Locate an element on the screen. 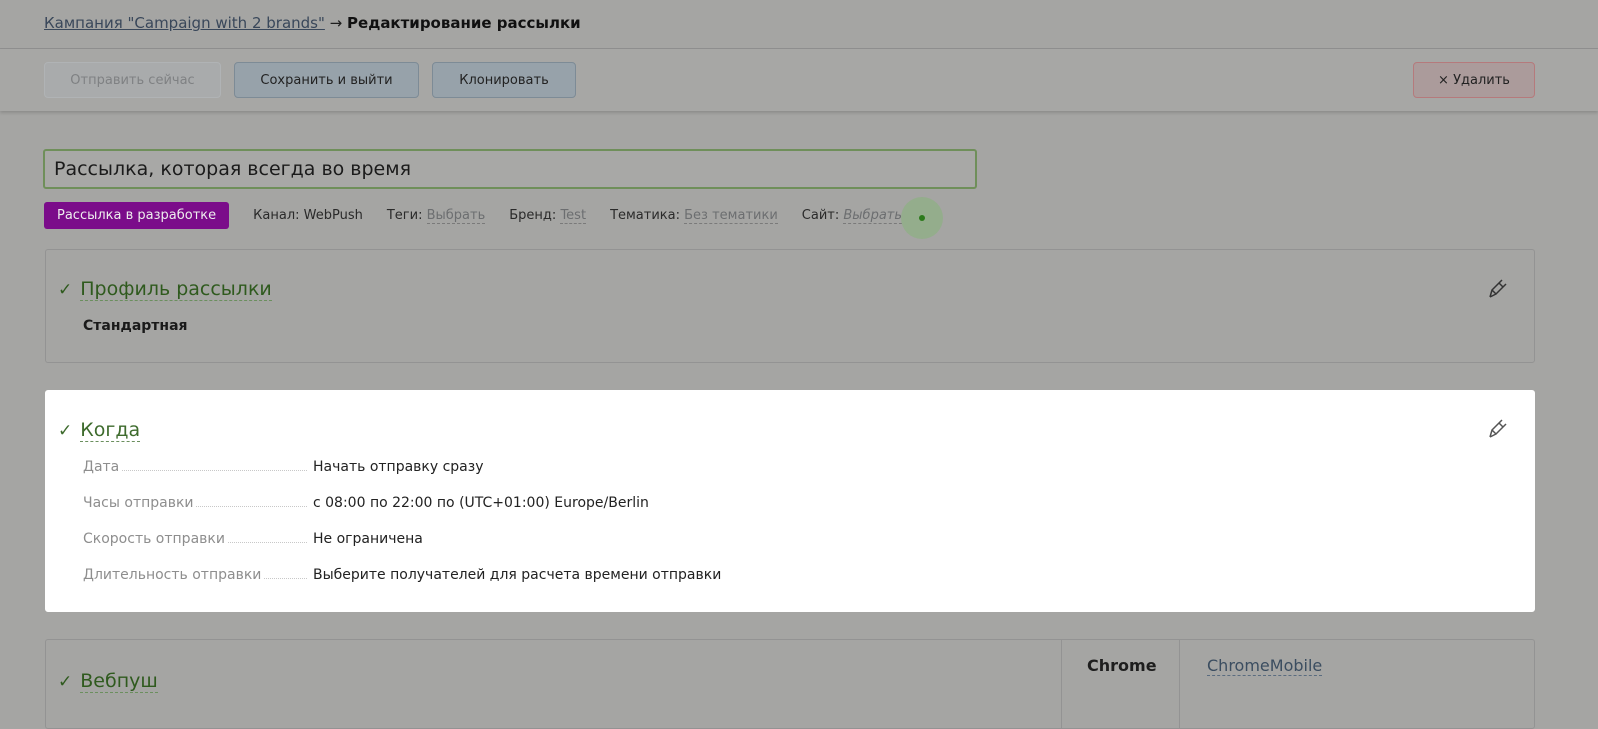 This screenshot has width=1598, height=729. browser-tabs: Chrome ChromeMobile is located at coordinates (1298, 684).